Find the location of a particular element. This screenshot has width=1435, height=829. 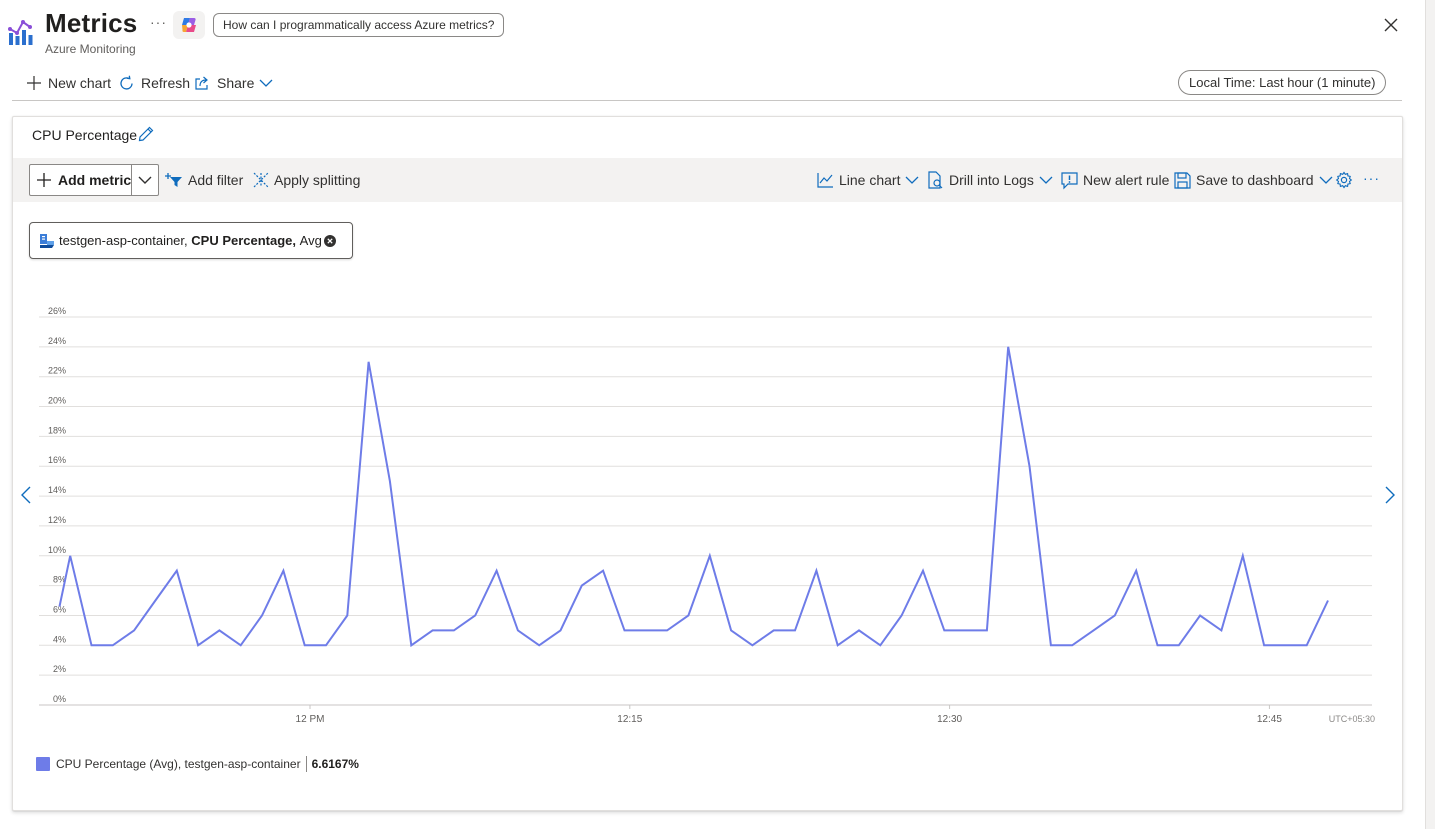

legend-swatch is located at coordinates (43, 764).